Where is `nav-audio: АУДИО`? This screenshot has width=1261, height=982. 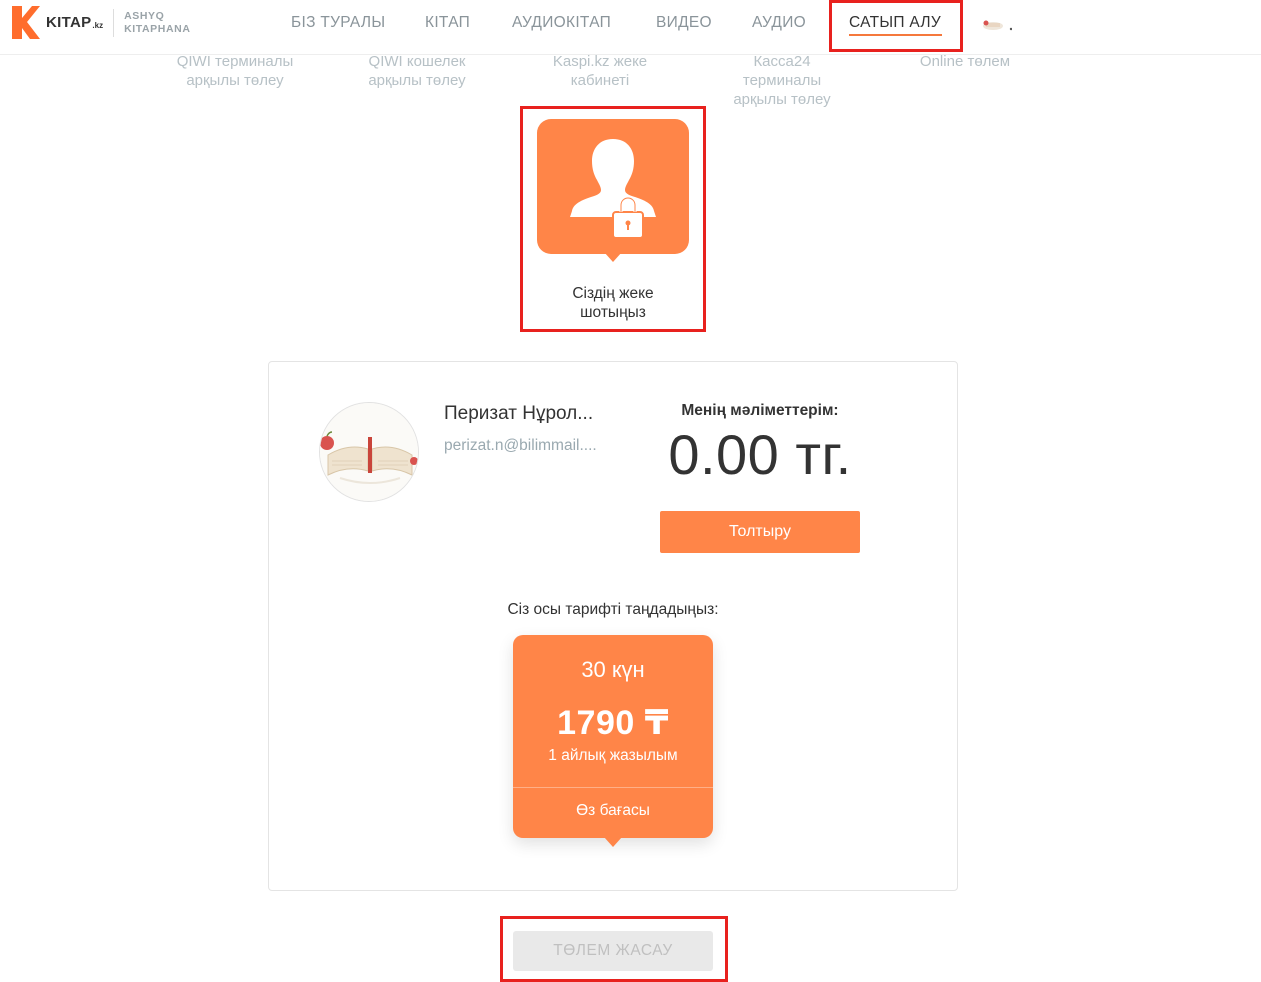 nav-audio: АУДИО is located at coordinates (779, 23).